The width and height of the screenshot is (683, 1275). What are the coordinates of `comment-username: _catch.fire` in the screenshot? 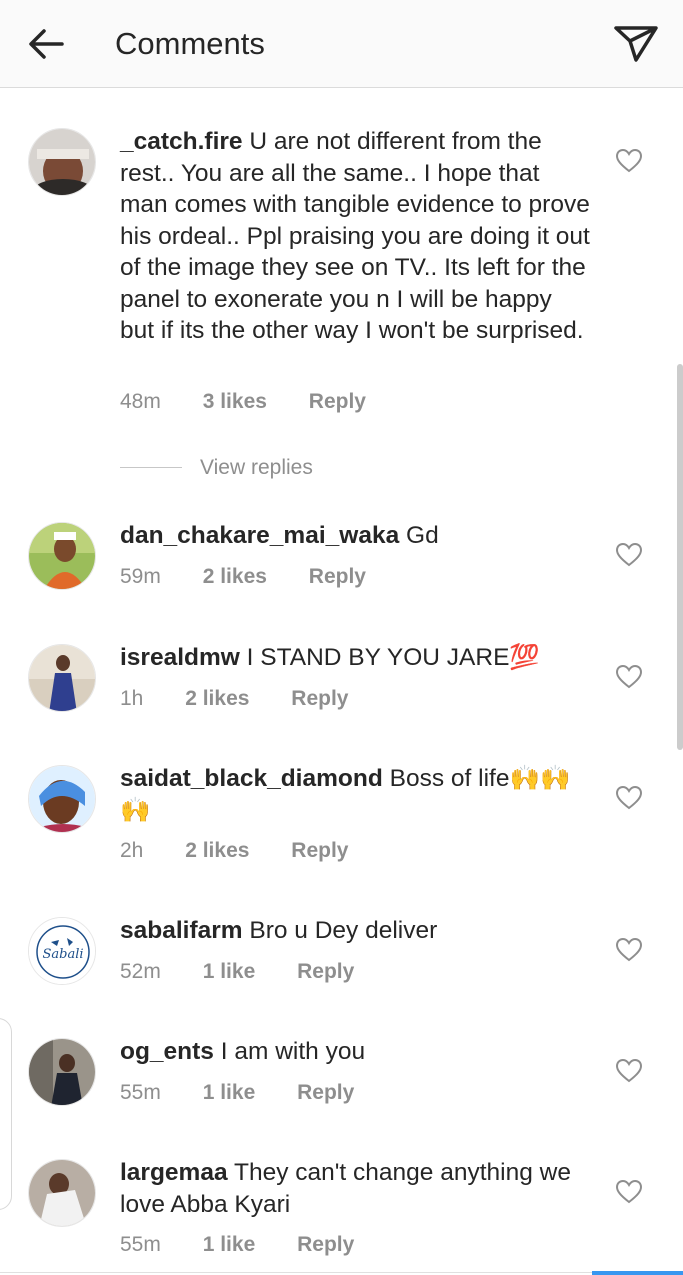 It's located at (181, 141).